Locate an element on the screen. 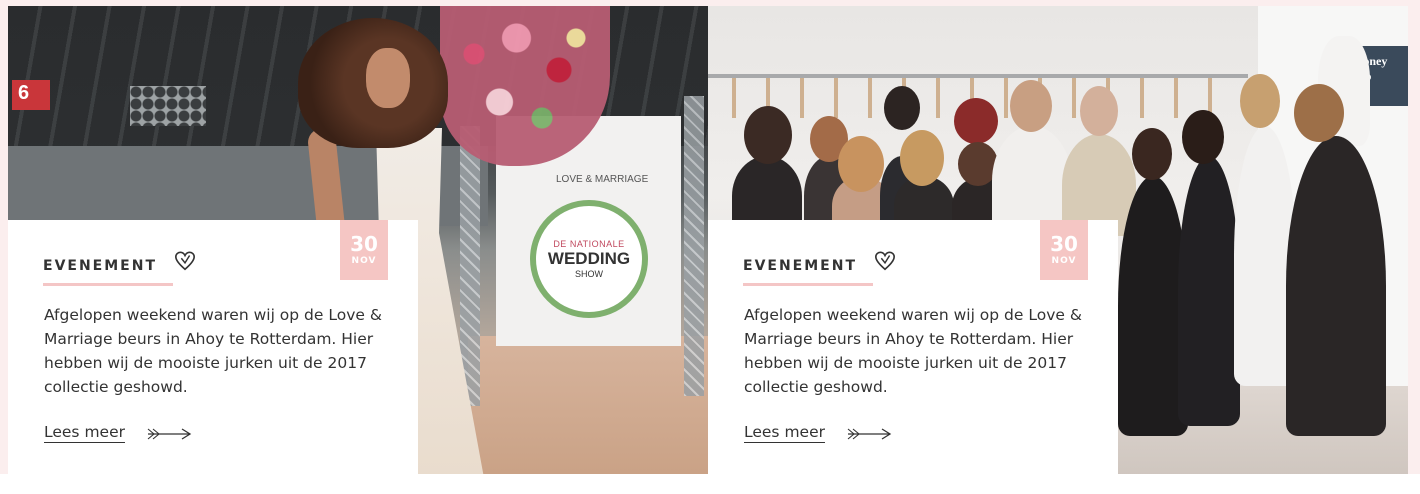  bottom-band is located at coordinates (710, 484).